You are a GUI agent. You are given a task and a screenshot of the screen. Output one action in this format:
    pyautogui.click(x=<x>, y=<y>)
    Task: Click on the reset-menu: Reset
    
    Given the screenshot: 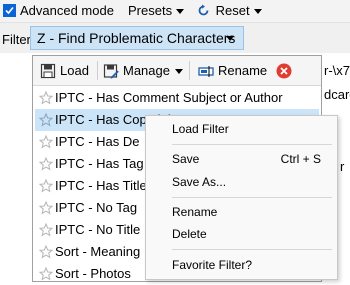 What is the action you would take?
    pyautogui.click(x=229, y=11)
    